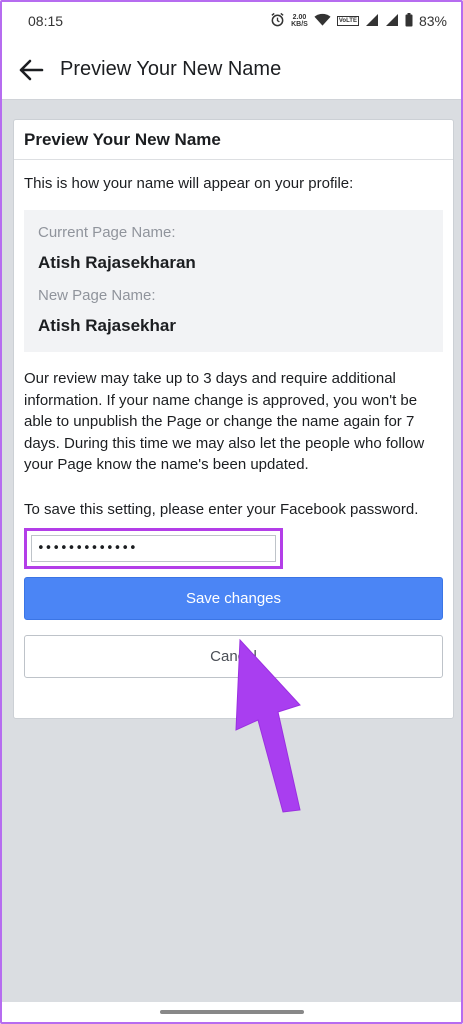 This screenshot has width=463, height=1024. What do you see at coordinates (107, 325) in the screenshot?
I see `new-name-value: Atish Rajasekhar` at bounding box center [107, 325].